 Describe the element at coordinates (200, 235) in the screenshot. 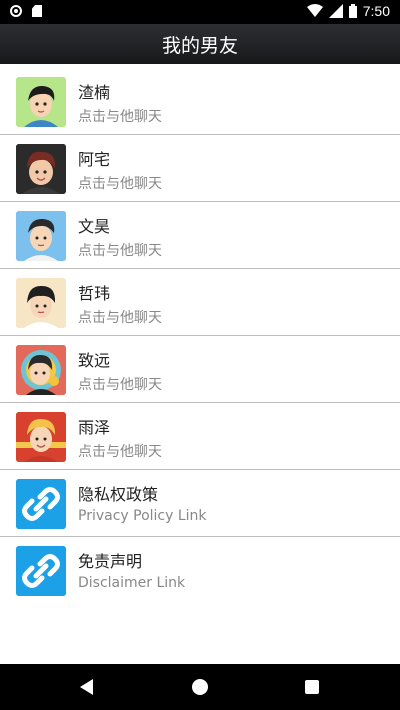

I see `list-item: 文昊 点击与他聊天` at that location.